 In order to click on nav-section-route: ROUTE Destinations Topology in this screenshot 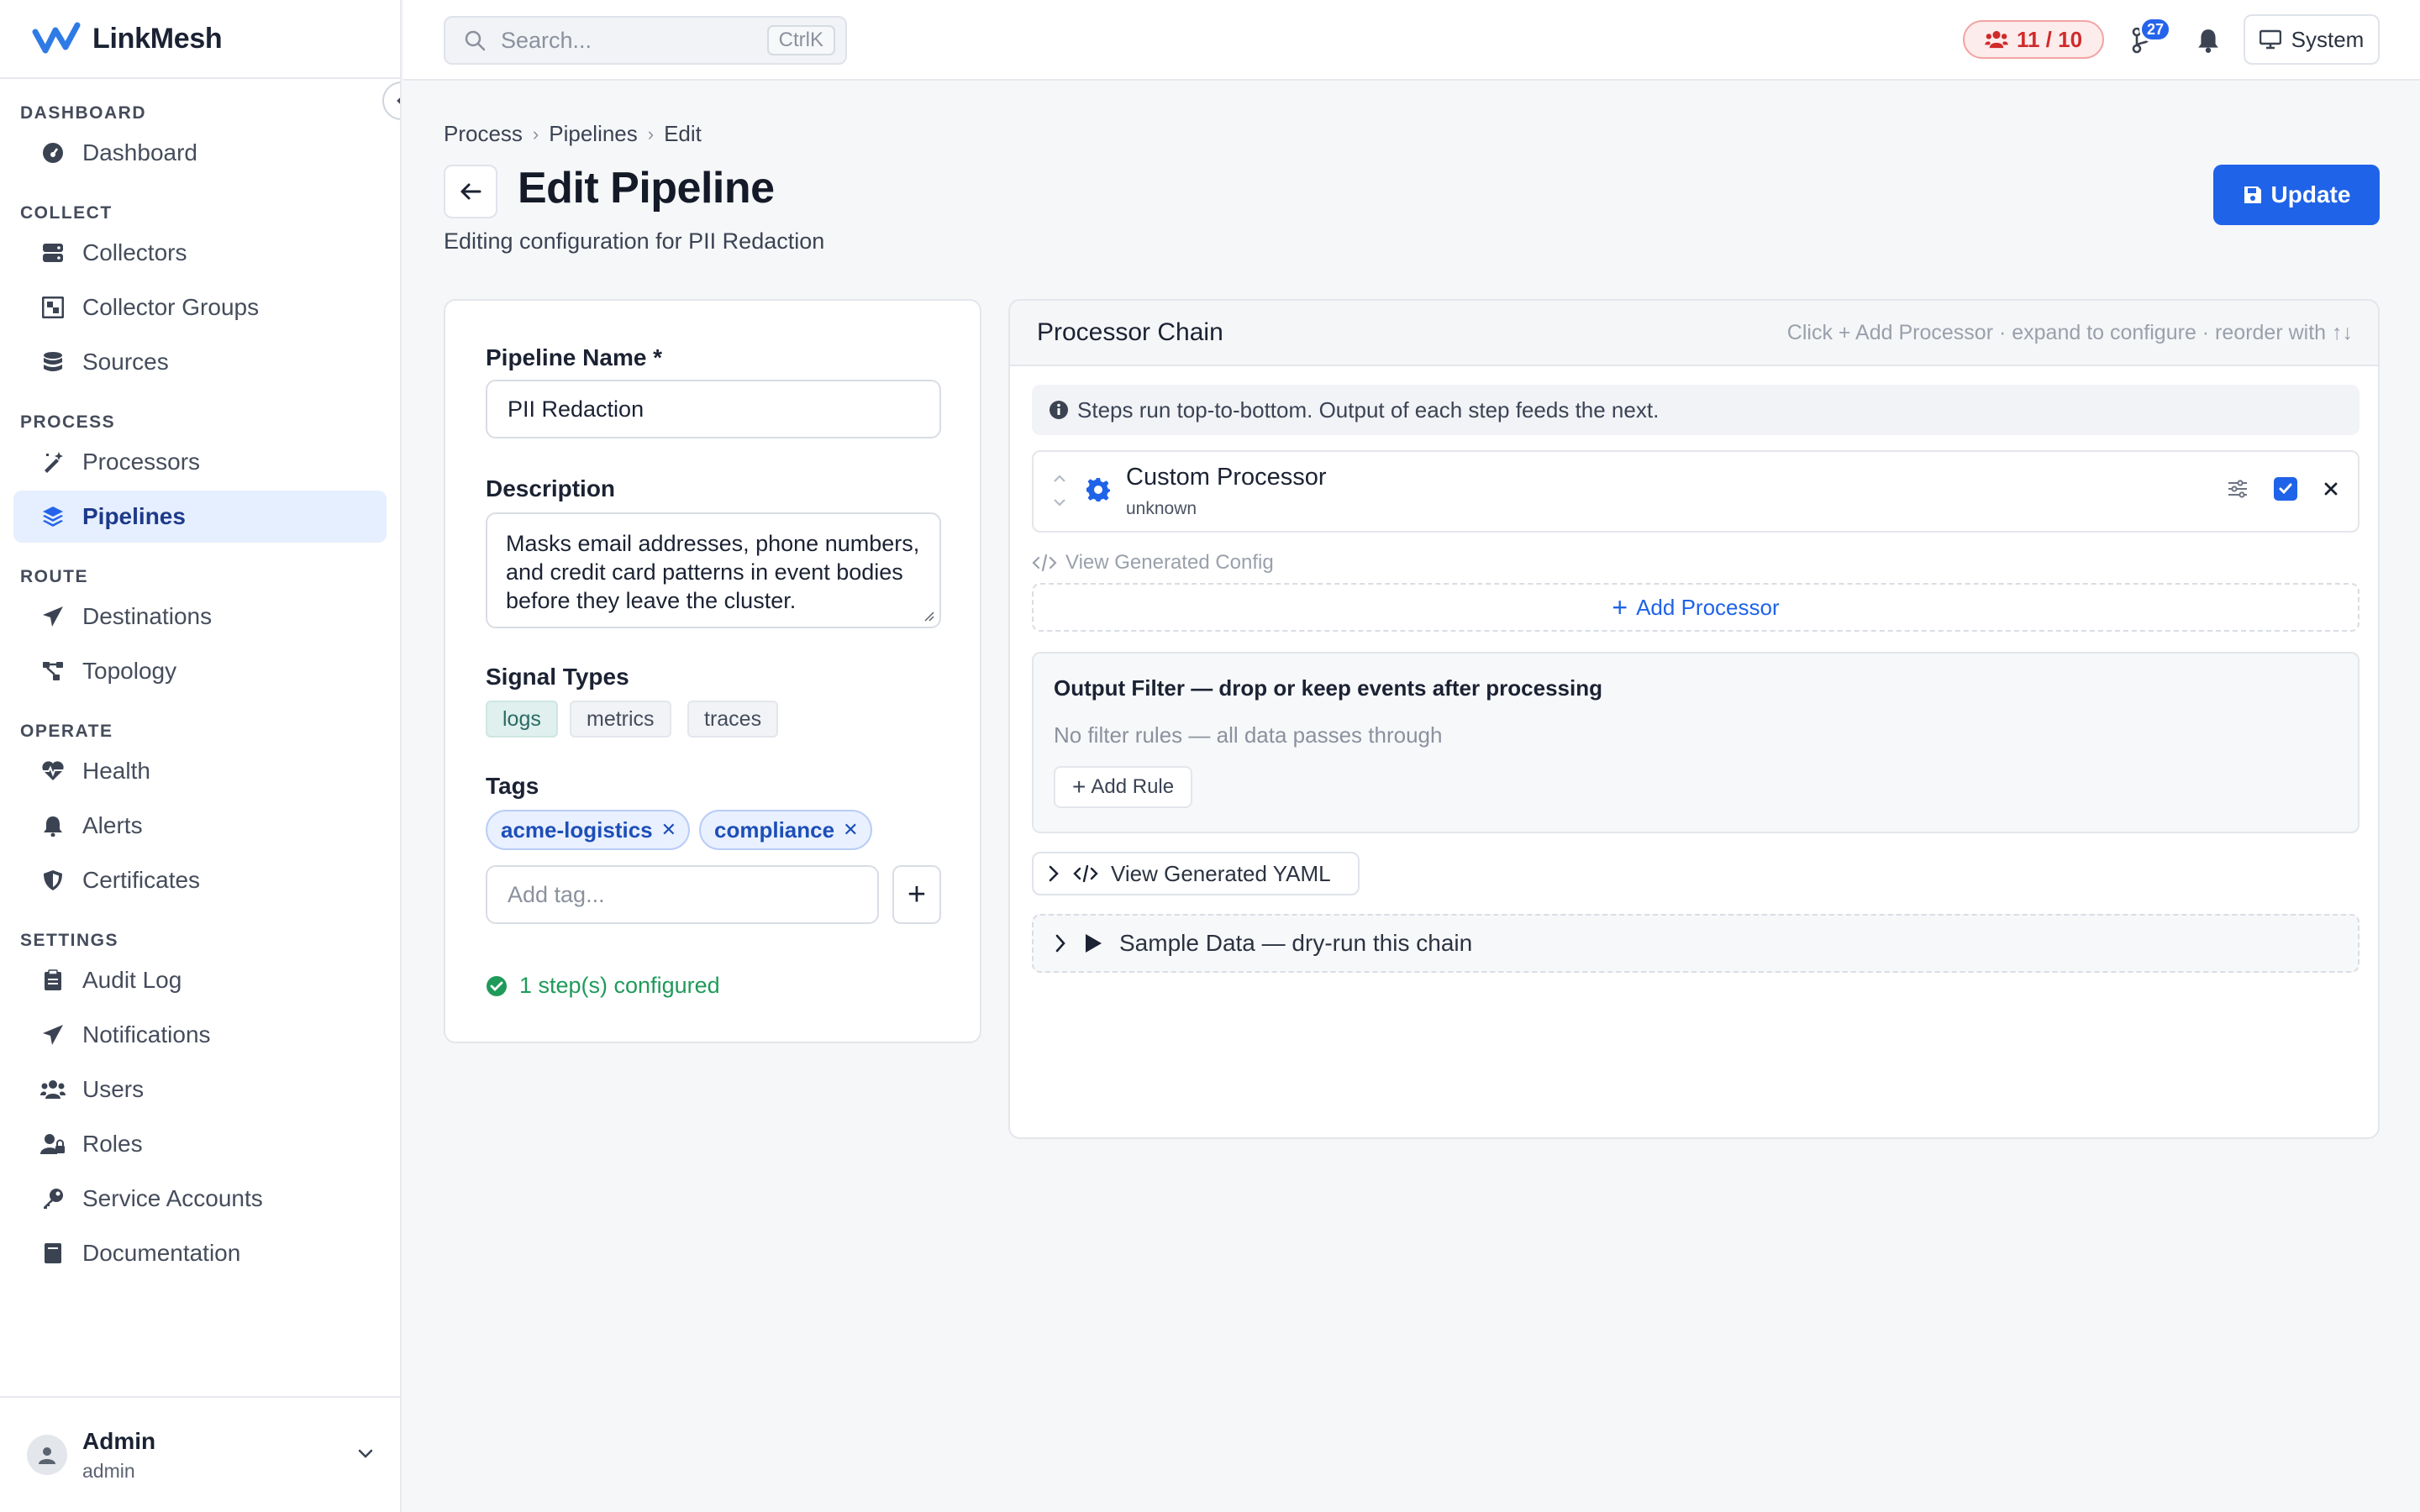, I will do `click(200, 628)`.